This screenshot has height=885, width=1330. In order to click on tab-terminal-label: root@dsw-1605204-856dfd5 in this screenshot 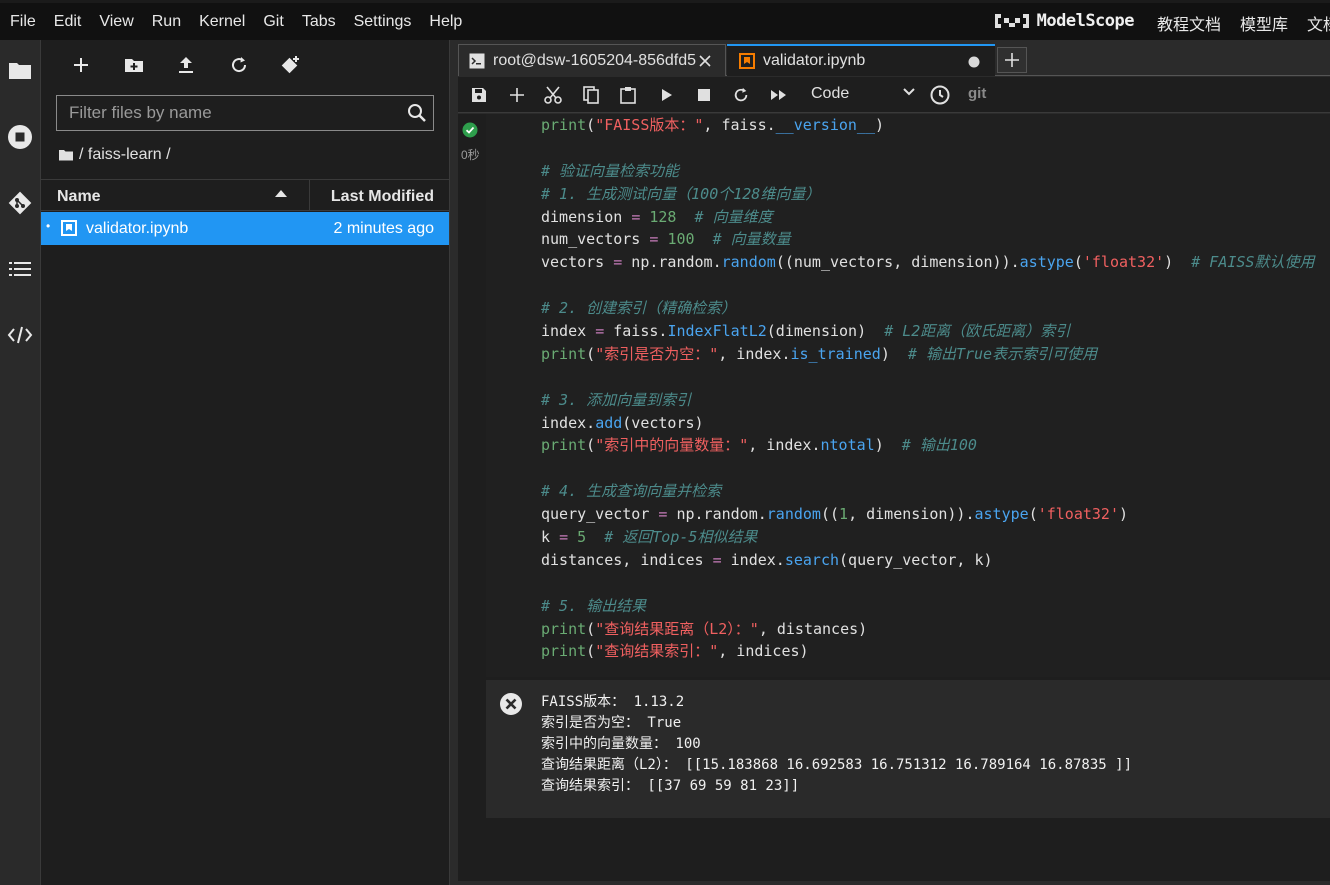, I will do `click(595, 60)`.